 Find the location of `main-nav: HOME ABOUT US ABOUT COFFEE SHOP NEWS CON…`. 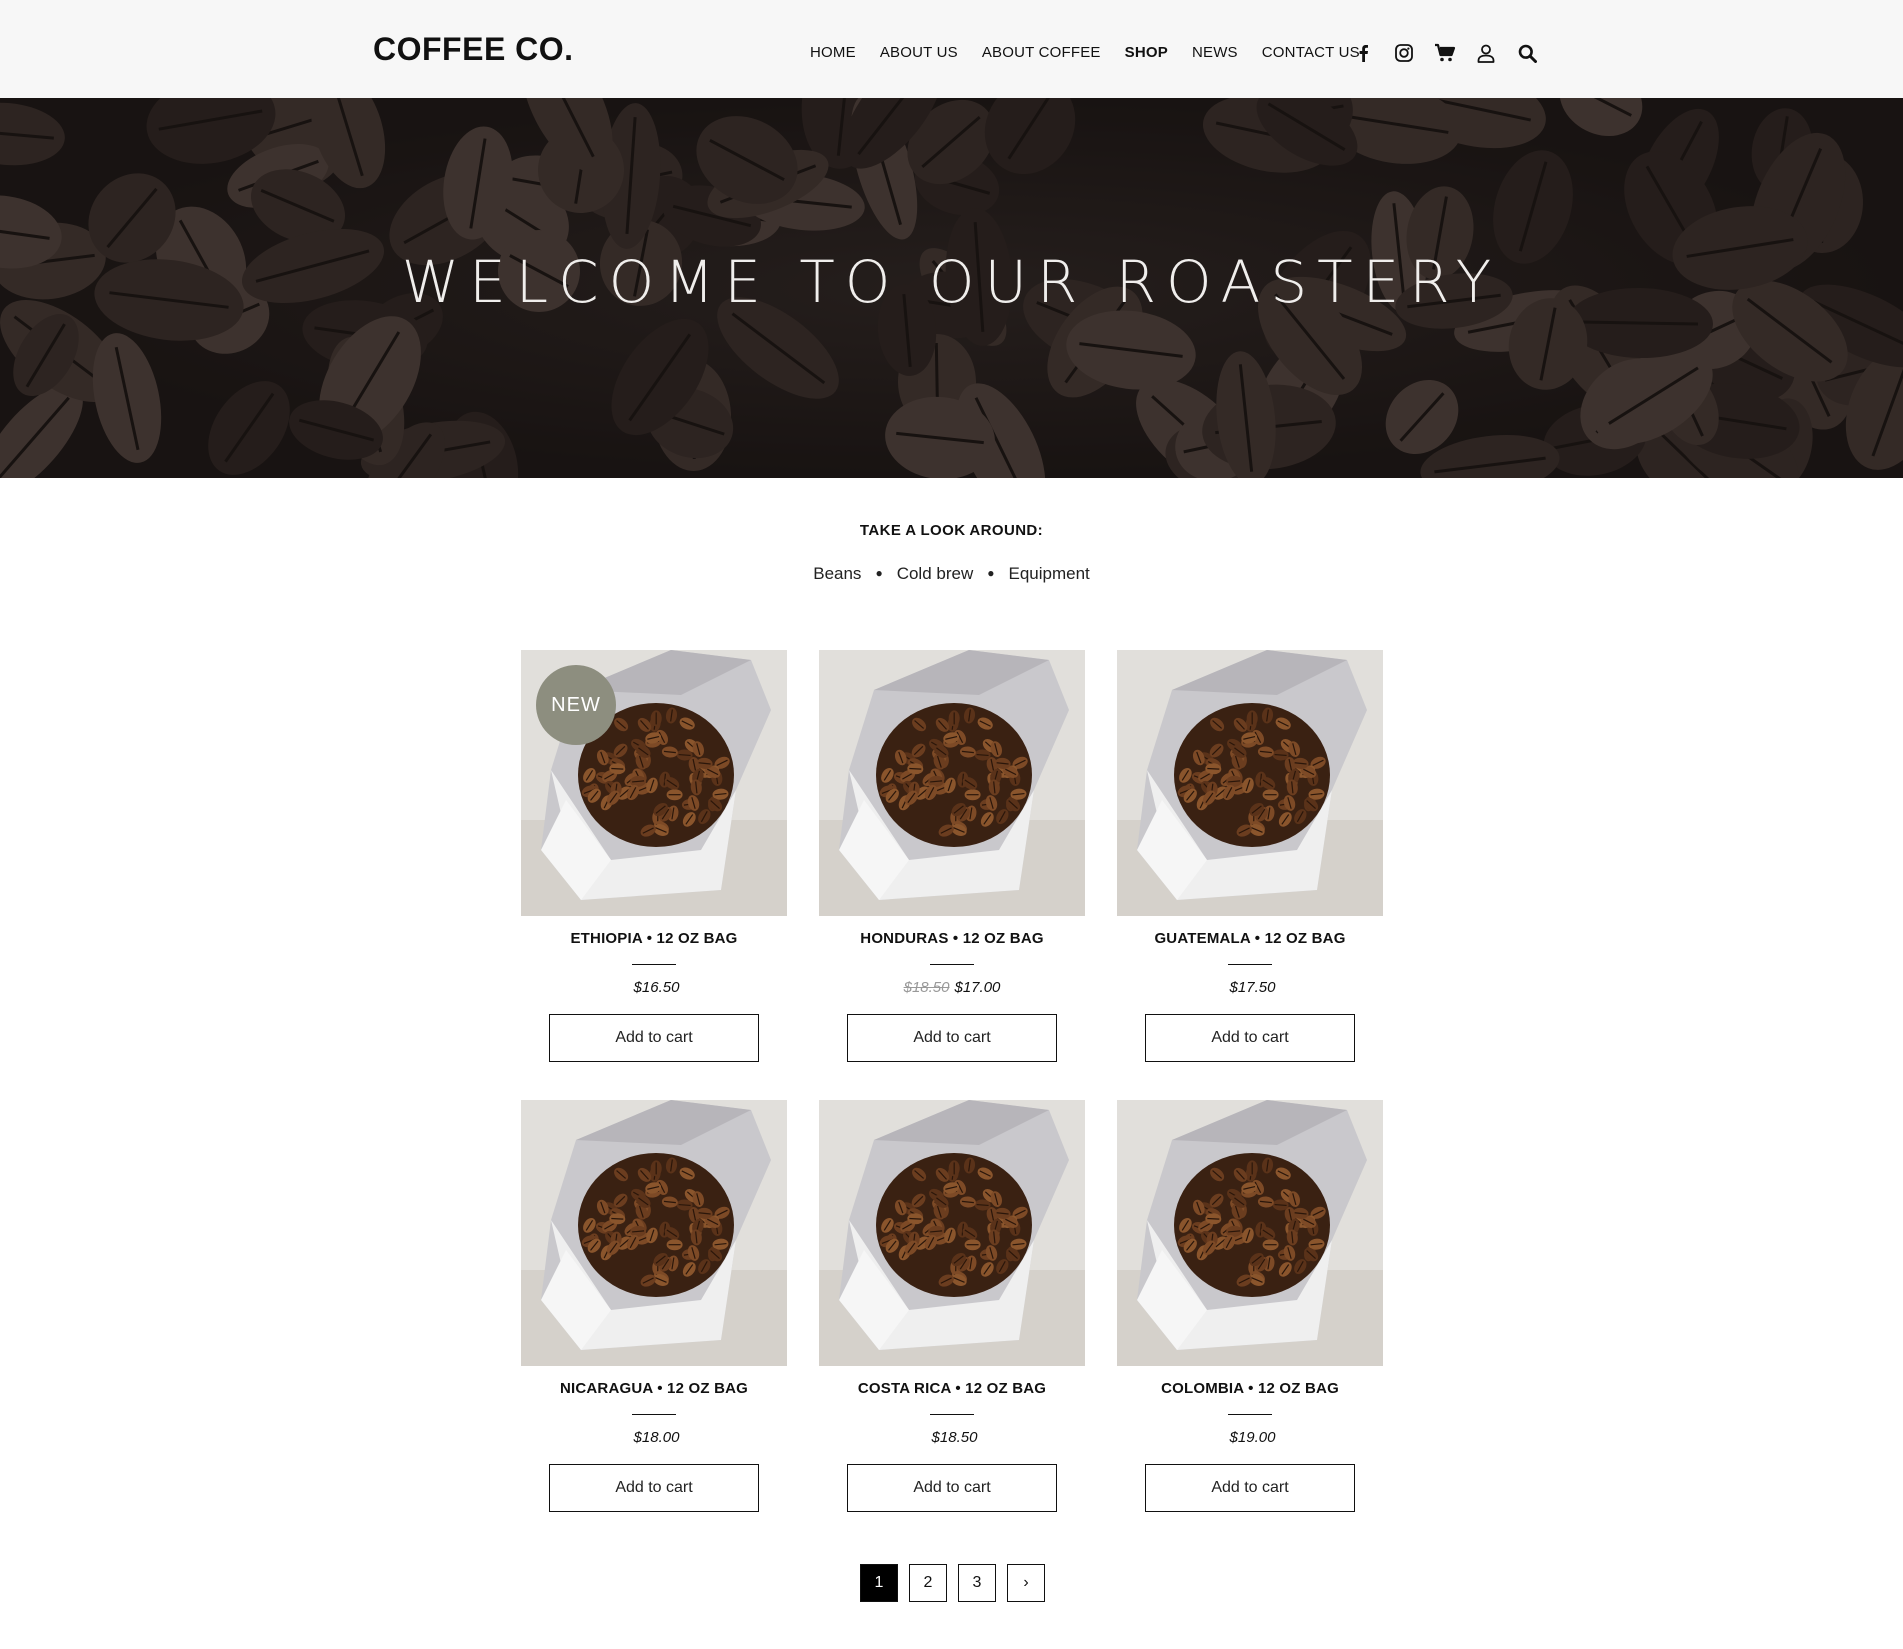

main-nav: HOME ABOUT US ABOUT COFFEE SHOP NEWS CON… is located at coordinates (1097, 52).